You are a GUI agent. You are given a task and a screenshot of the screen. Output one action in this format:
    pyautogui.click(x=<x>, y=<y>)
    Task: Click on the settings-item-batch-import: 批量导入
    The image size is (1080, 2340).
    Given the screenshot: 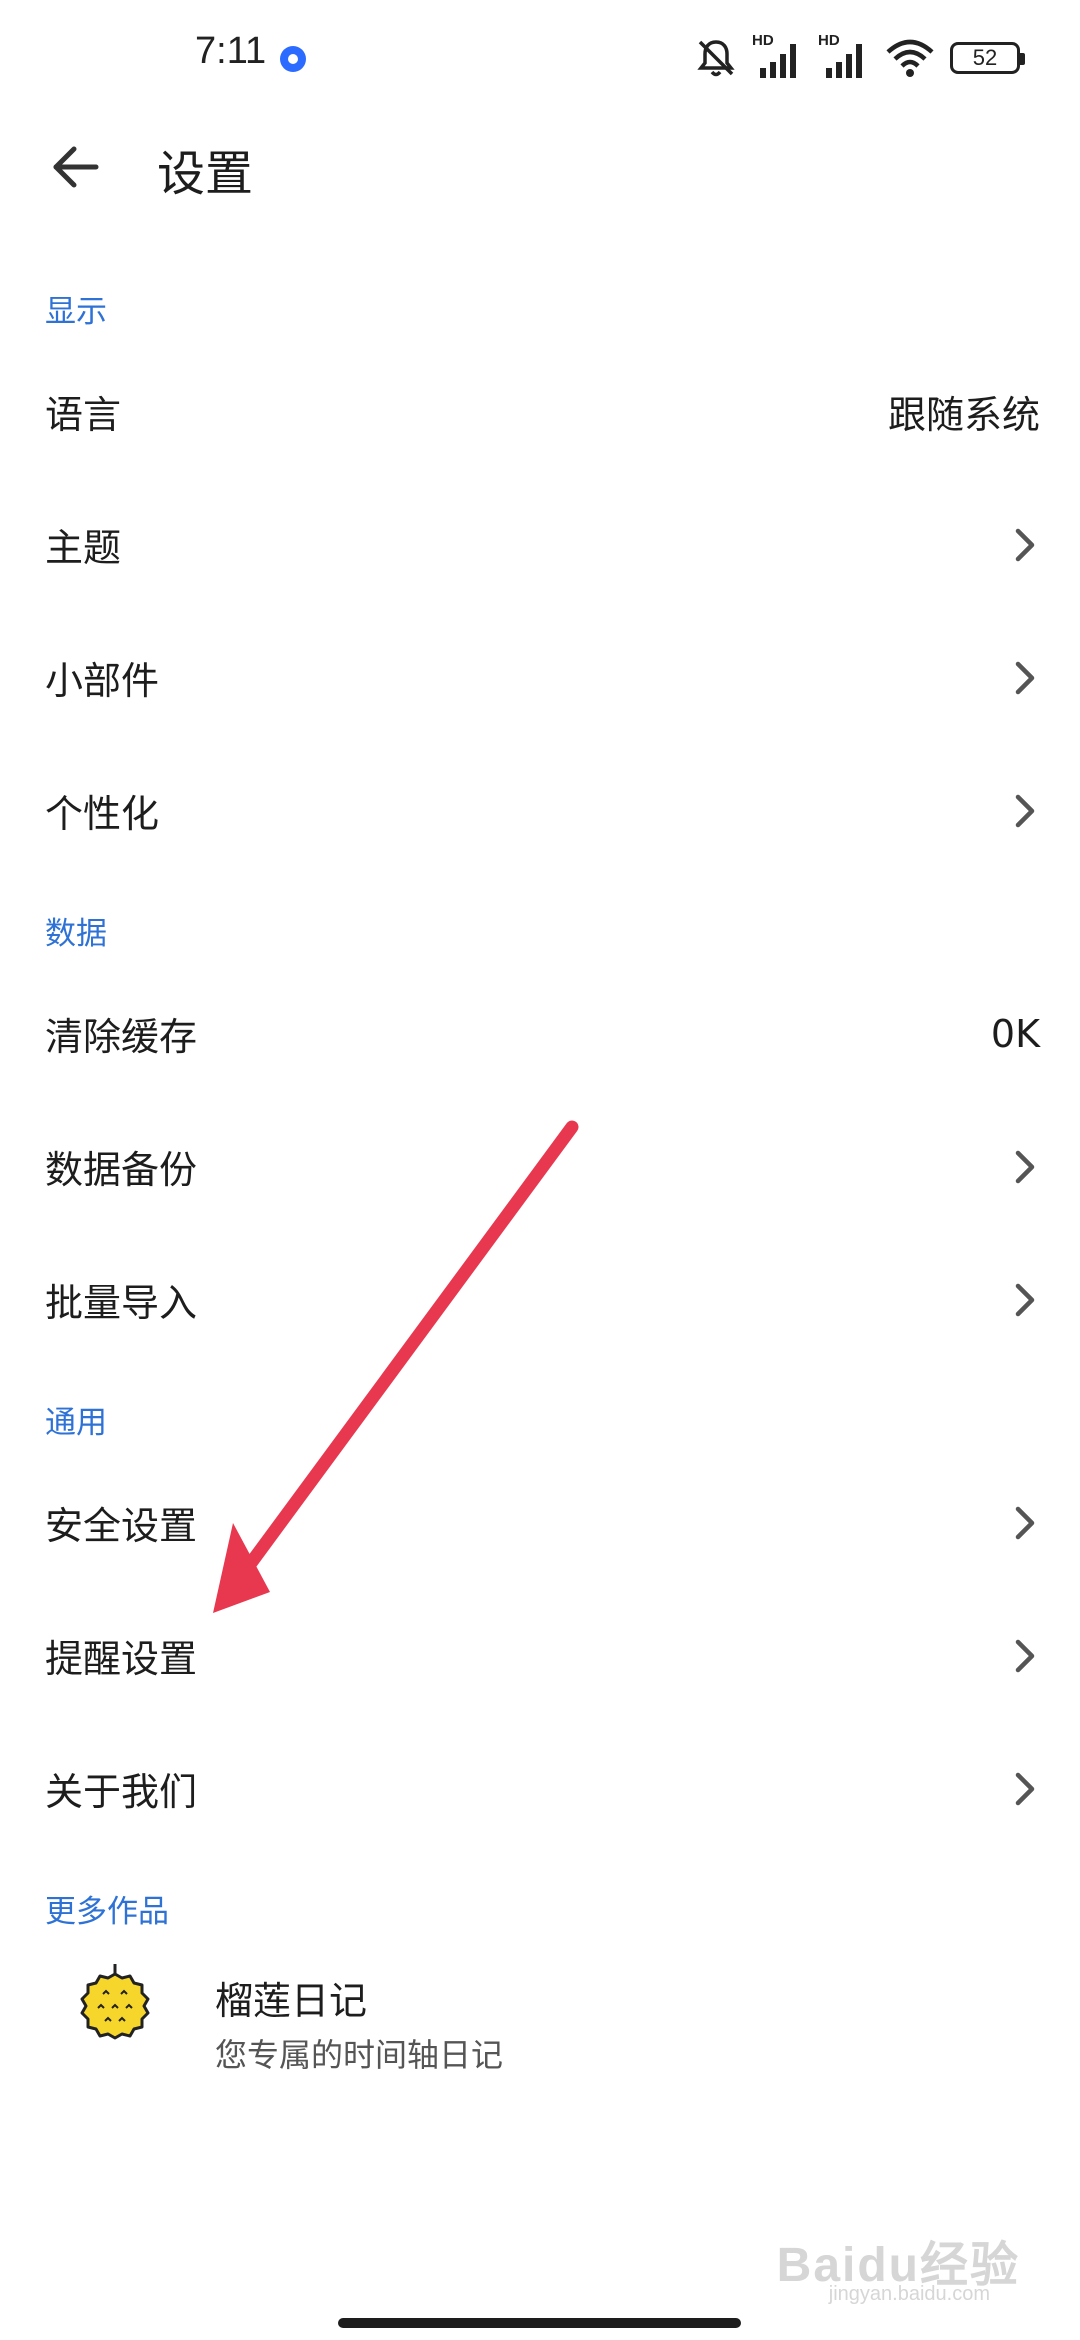 What is the action you would take?
    pyautogui.click(x=540, y=1299)
    